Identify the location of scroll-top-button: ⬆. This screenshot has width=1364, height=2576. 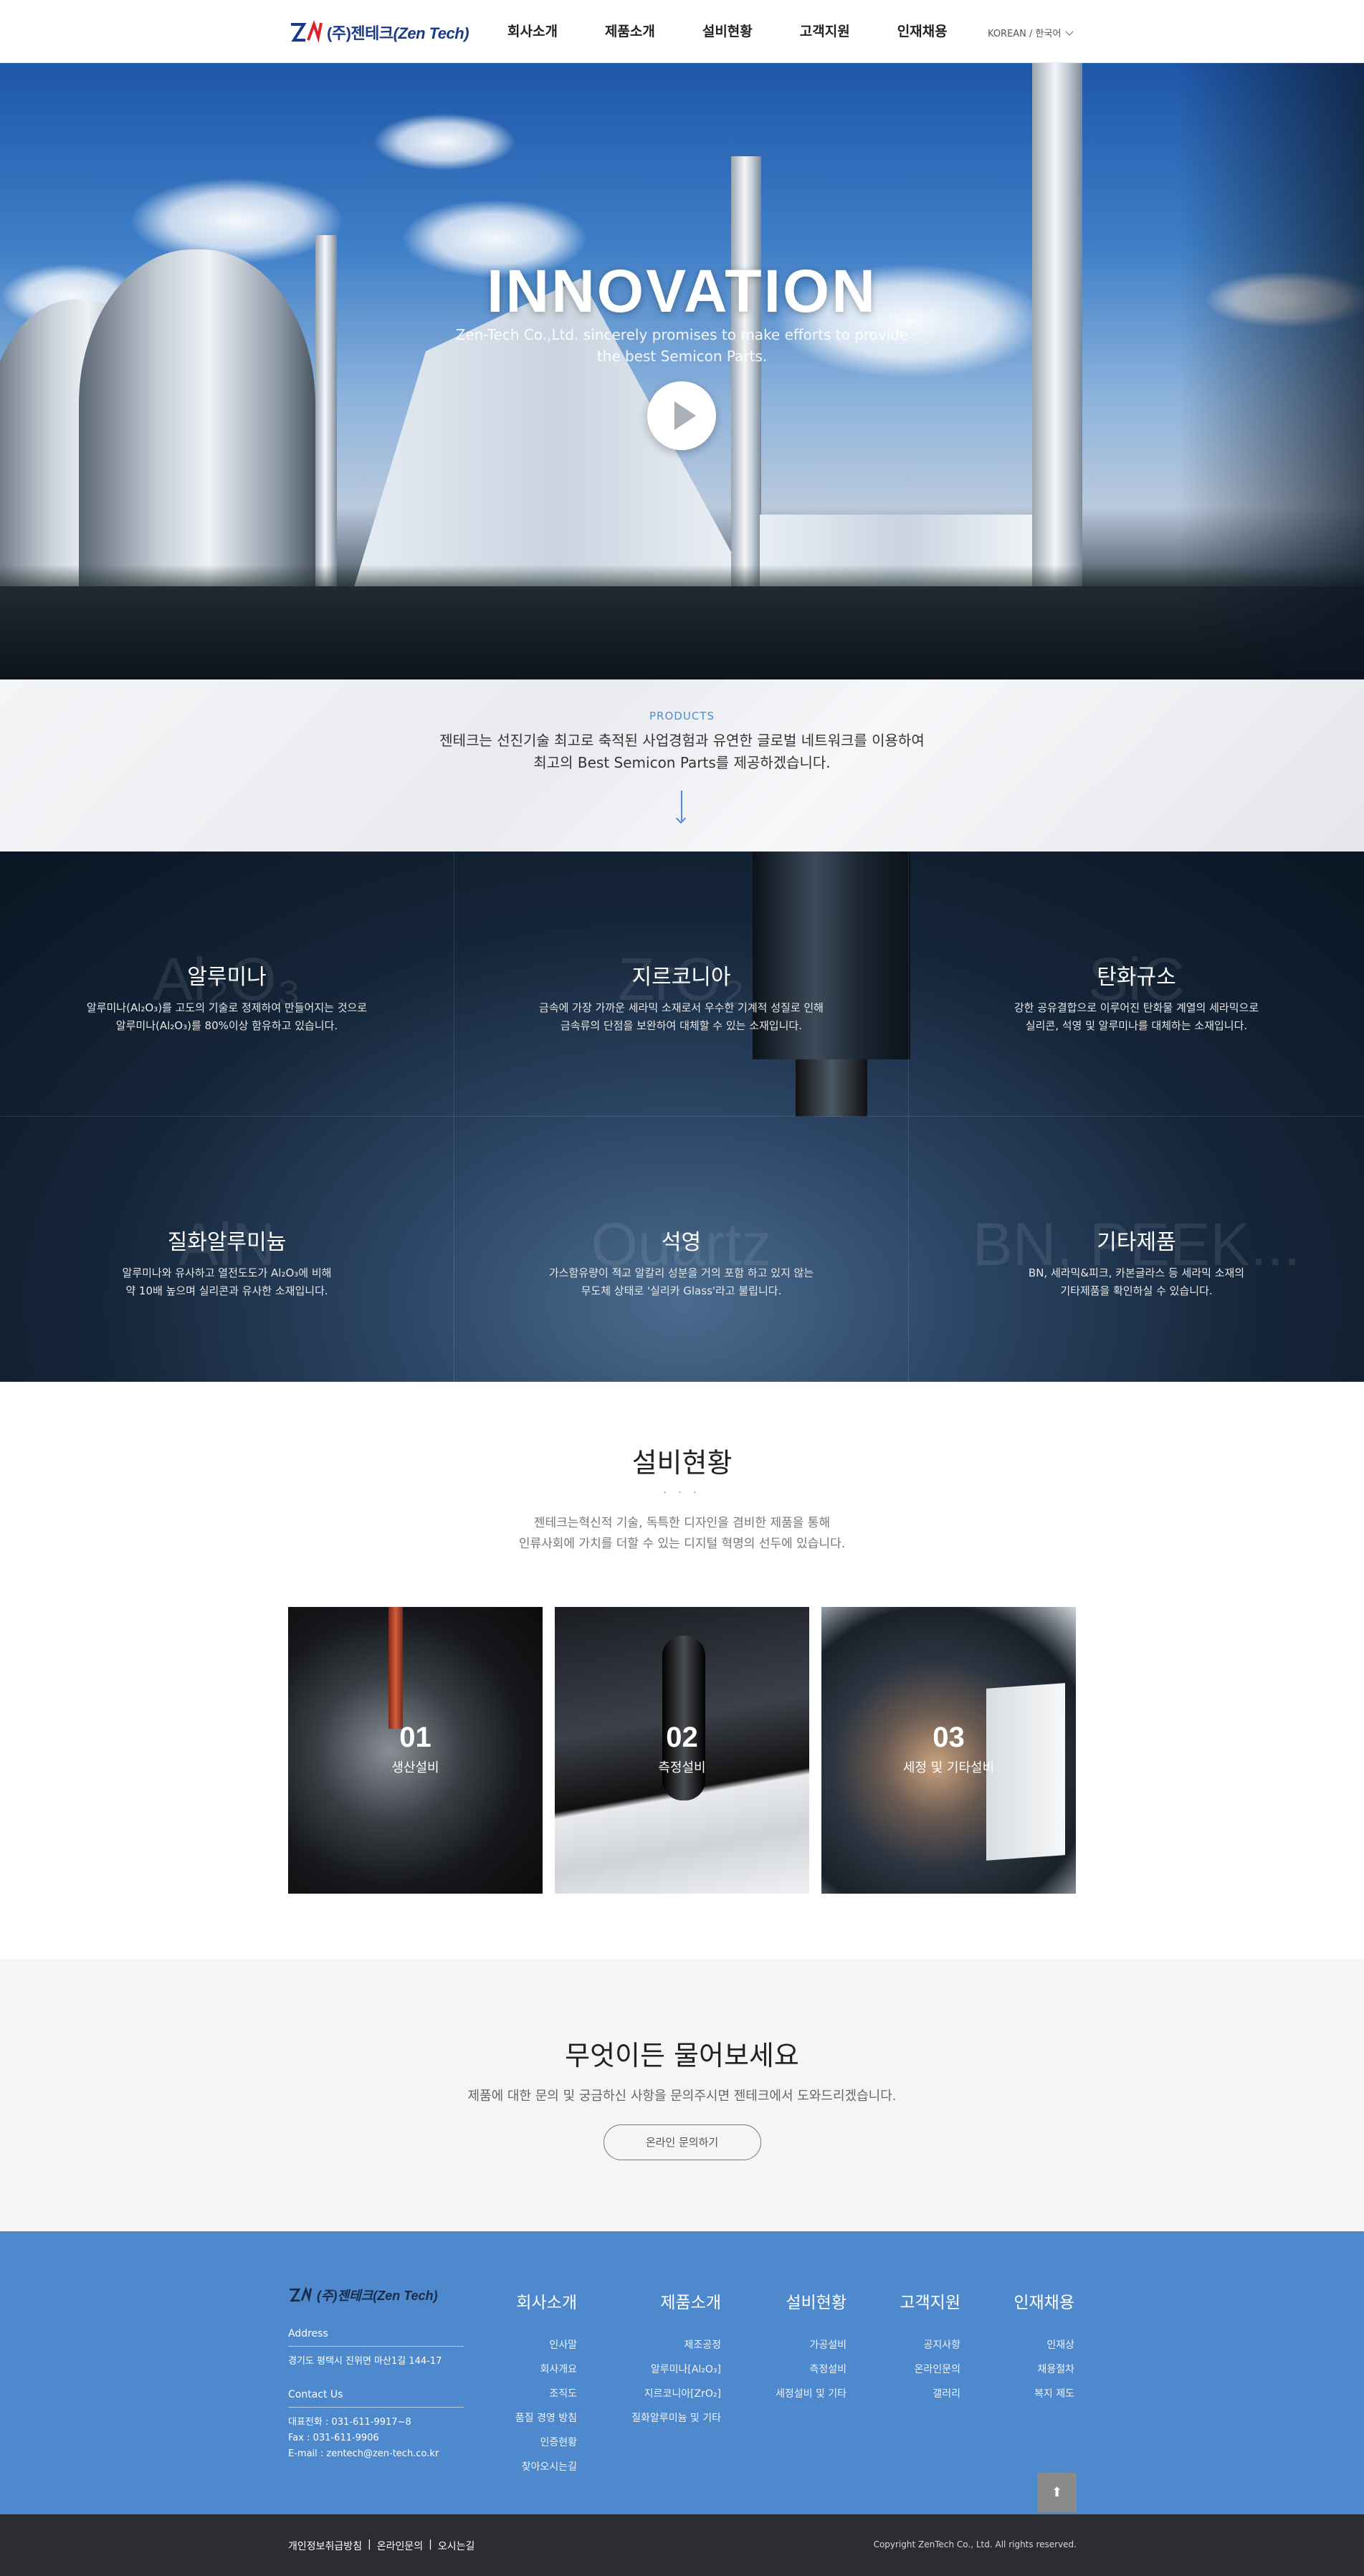
(1057, 2492).